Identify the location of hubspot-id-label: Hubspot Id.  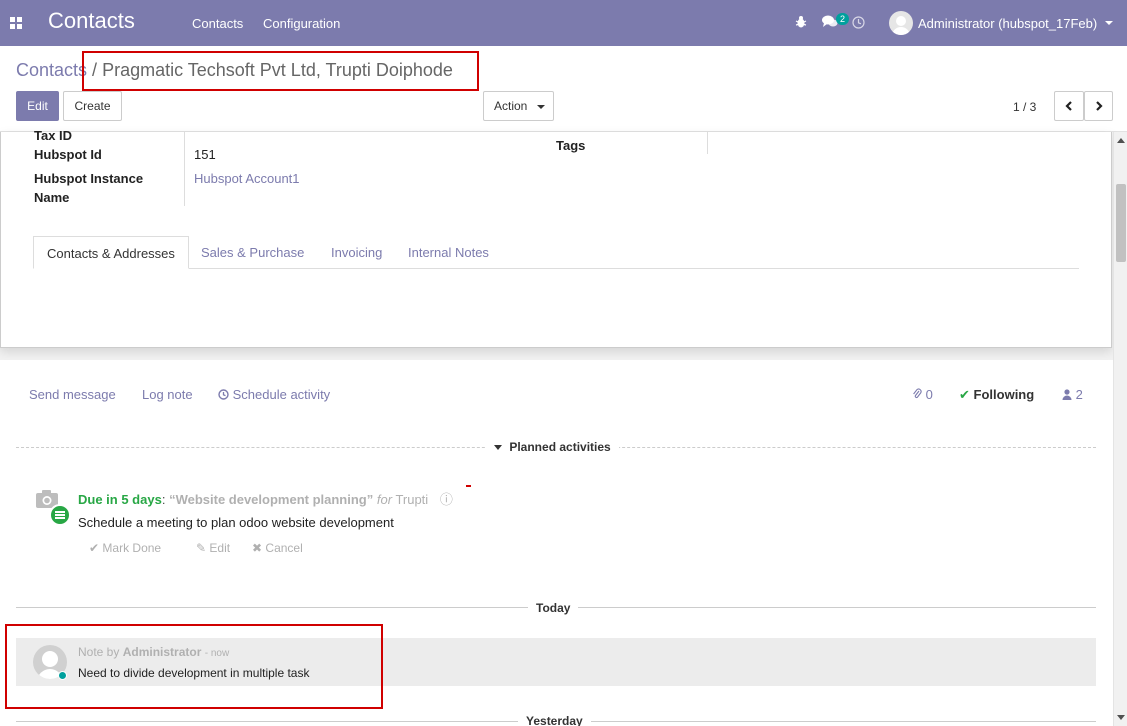
(68, 154).